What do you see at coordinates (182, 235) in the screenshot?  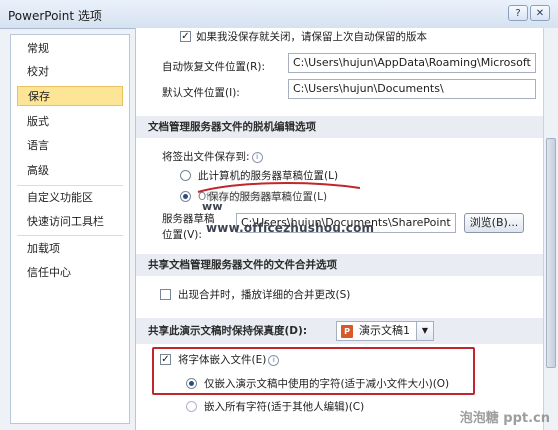 I see `server-drafts-location-label-2: 位置(V):` at bounding box center [182, 235].